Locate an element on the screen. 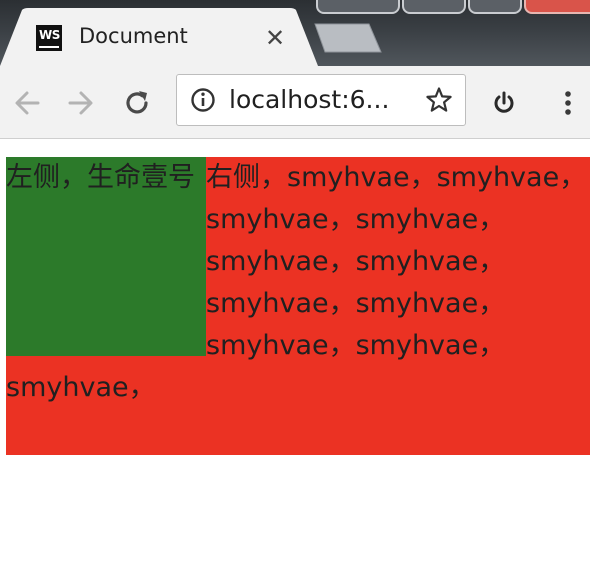 The image size is (590, 584). reload-icon is located at coordinates (137, 103).